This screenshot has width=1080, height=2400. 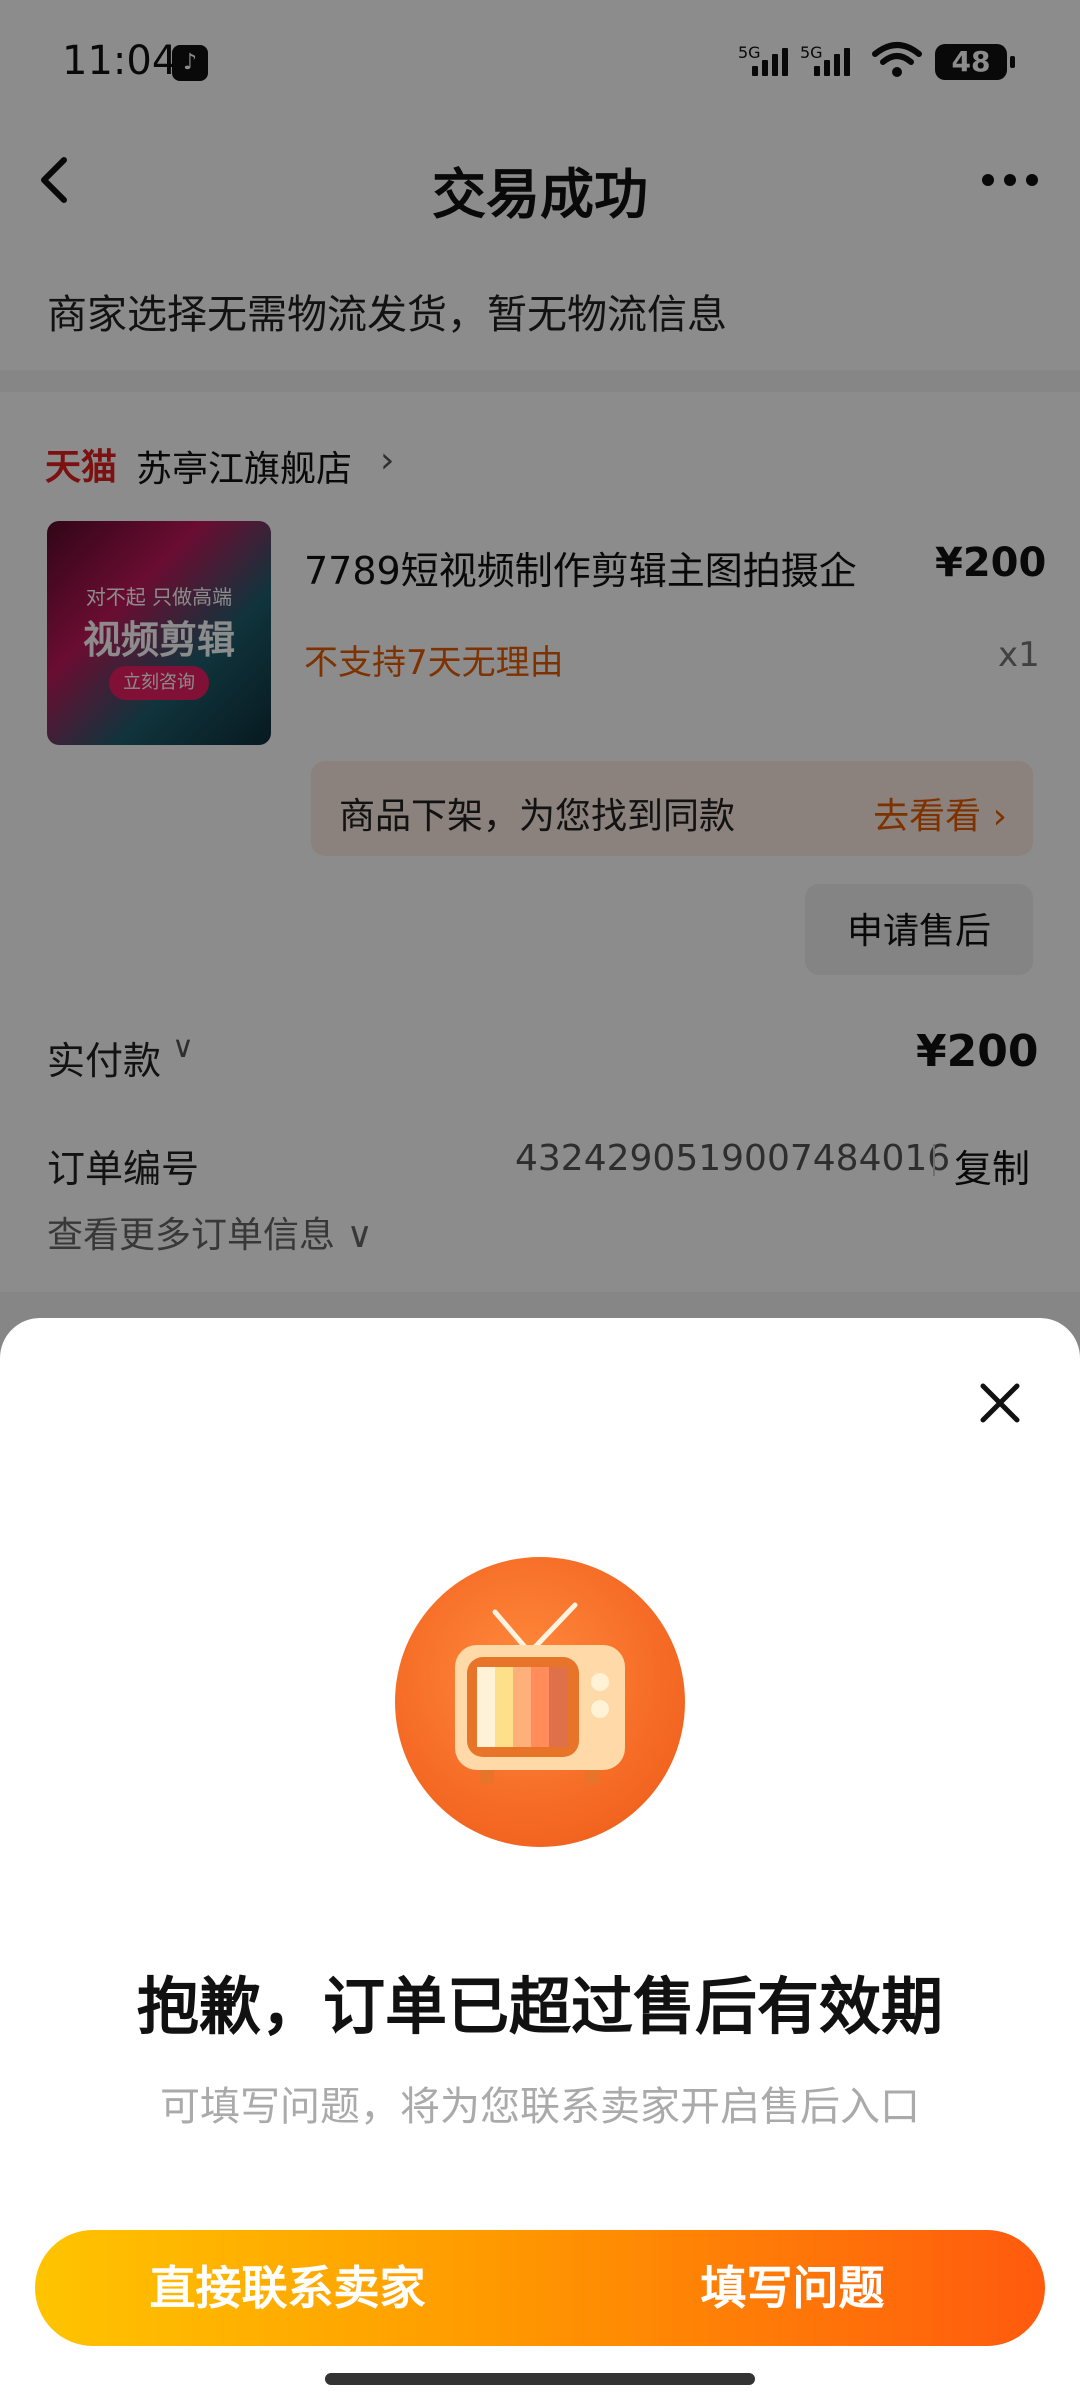 What do you see at coordinates (792, 2288) in the screenshot?
I see `fill-question-button: 填写问题` at bounding box center [792, 2288].